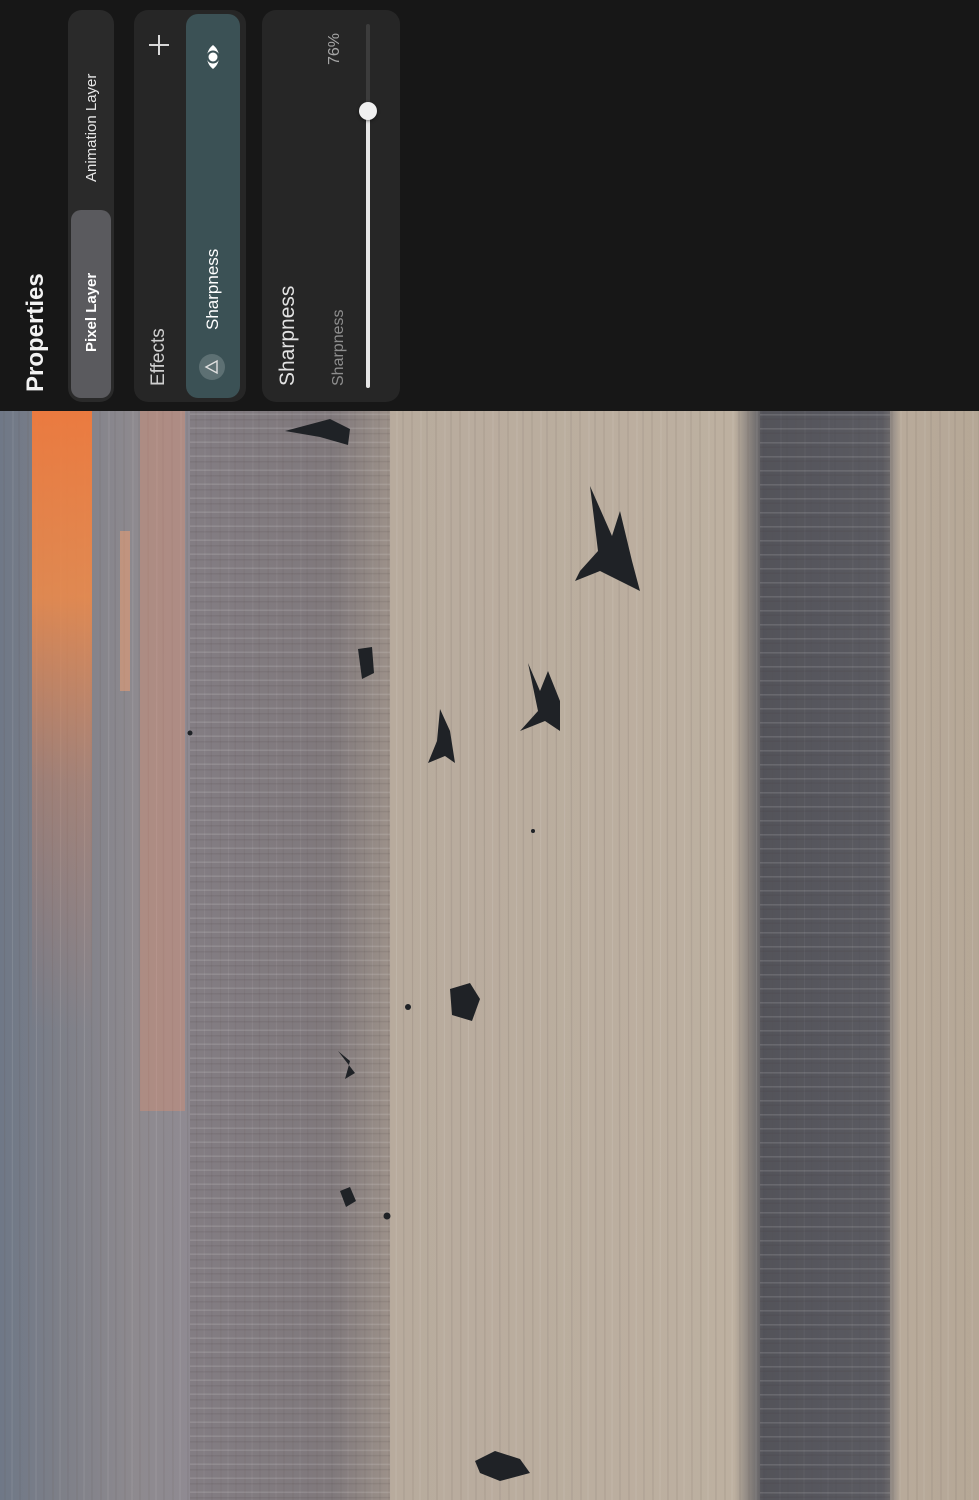 The width and height of the screenshot is (979, 1500). What do you see at coordinates (213, 206) in the screenshot?
I see `effect-item-sharpness: Sharpness` at bounding box center [213, 206].